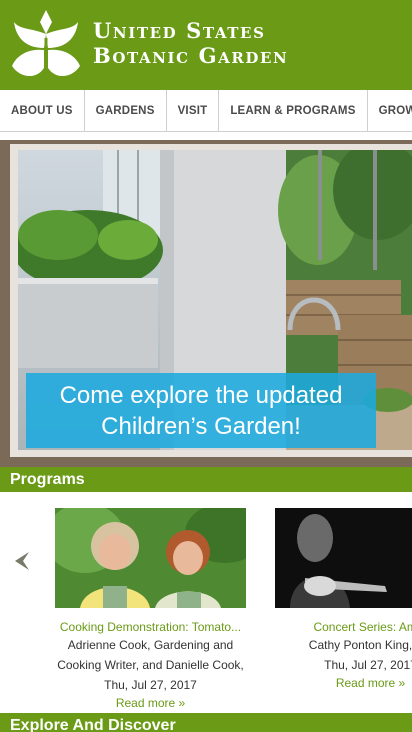  Describe the element at coordinates (193, 110) in the screenshot. I see `nav-visit: VISIT` at that location.